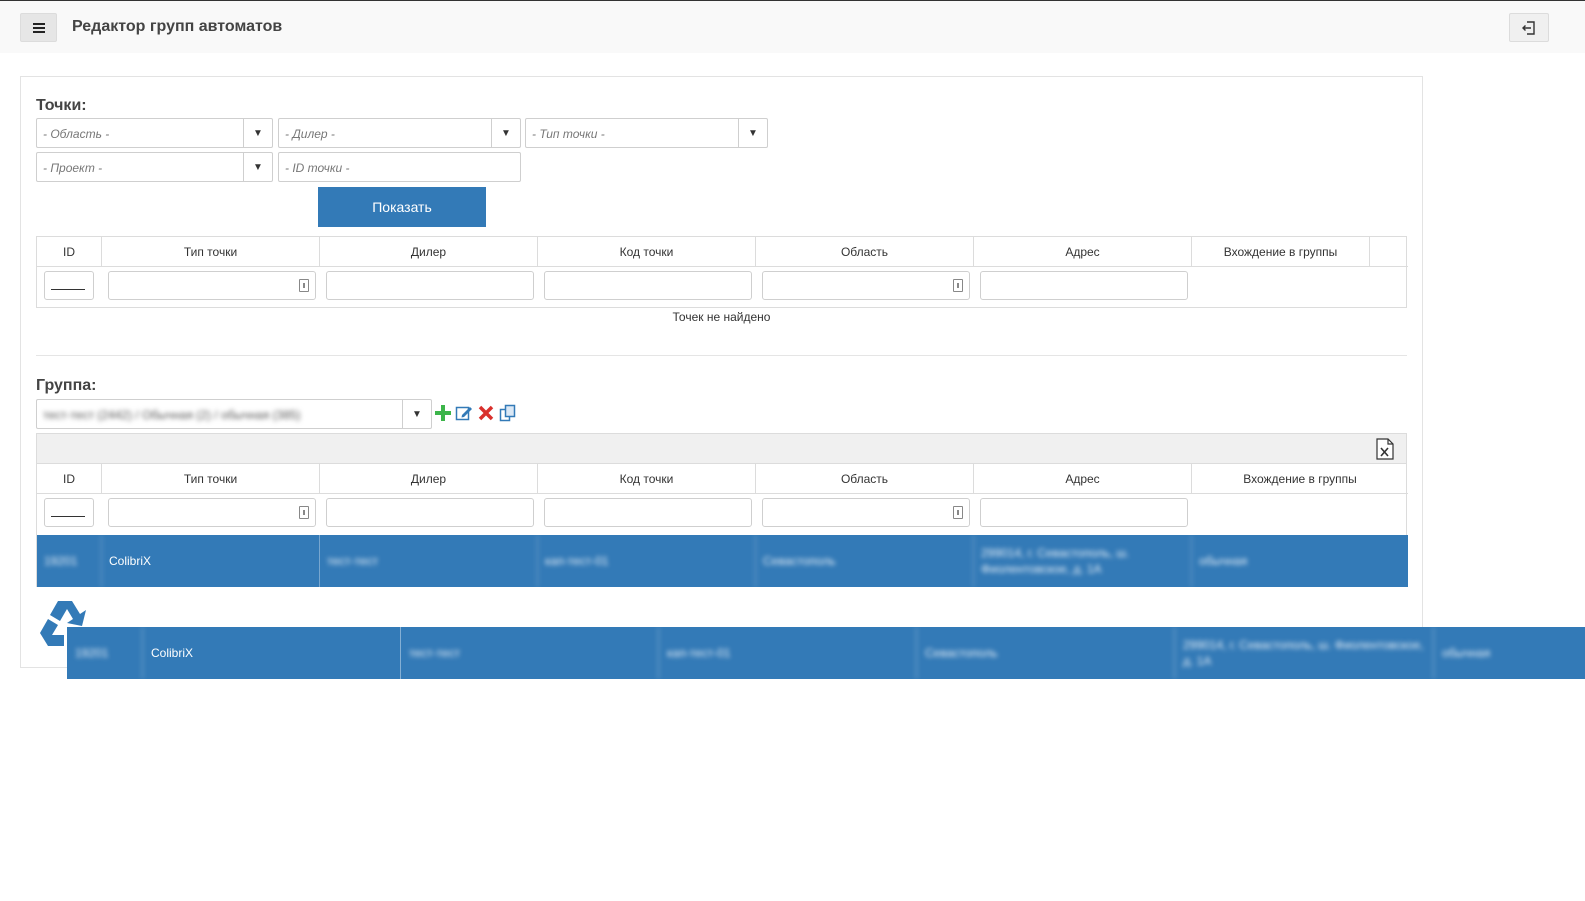  I want to click on region-select-value: - Область -, so click(76, 134).